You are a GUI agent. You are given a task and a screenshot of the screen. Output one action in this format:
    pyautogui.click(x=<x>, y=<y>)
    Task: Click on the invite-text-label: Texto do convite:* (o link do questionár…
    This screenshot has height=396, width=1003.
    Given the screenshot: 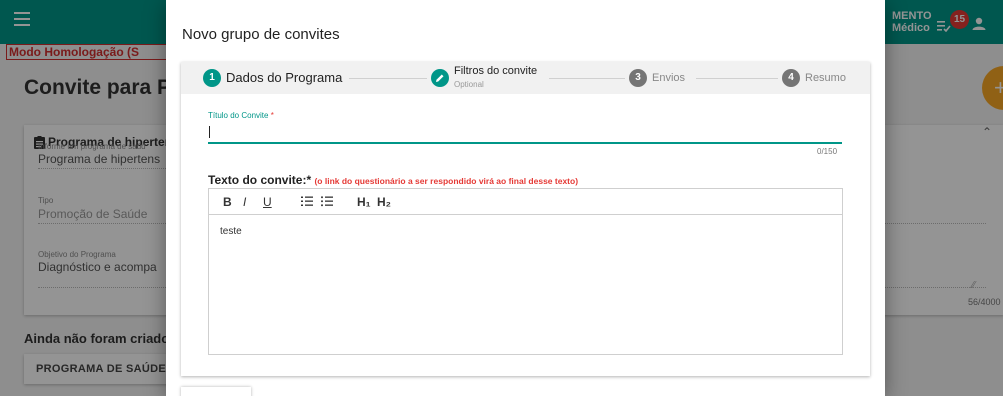 What is the action you would take?
    pyautogui.click(x=393, y=180)
    